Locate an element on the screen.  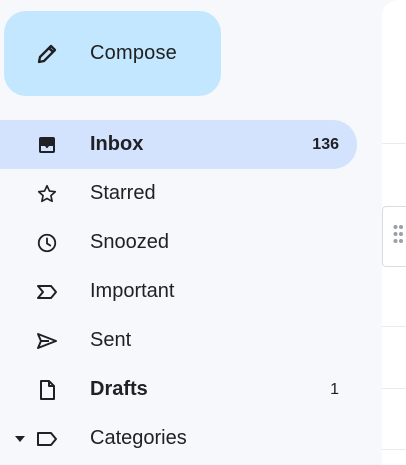
label-icon is located at coordinates (47, 439).